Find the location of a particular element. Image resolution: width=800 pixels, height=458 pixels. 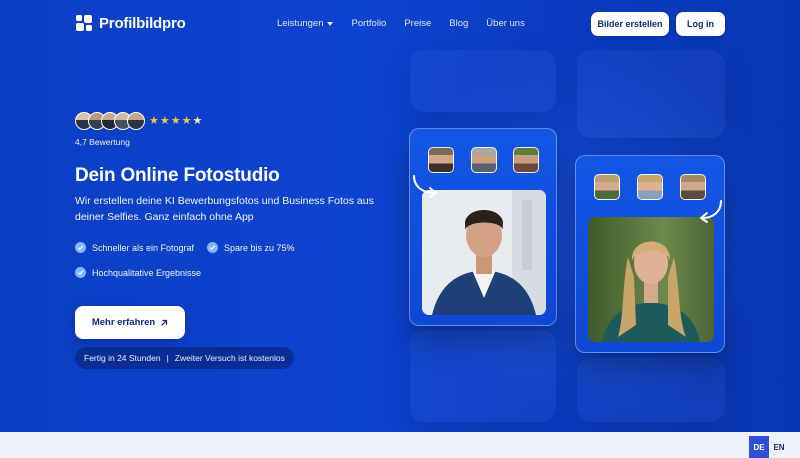

portrait-card-woman is located at coordinates (650, 254).